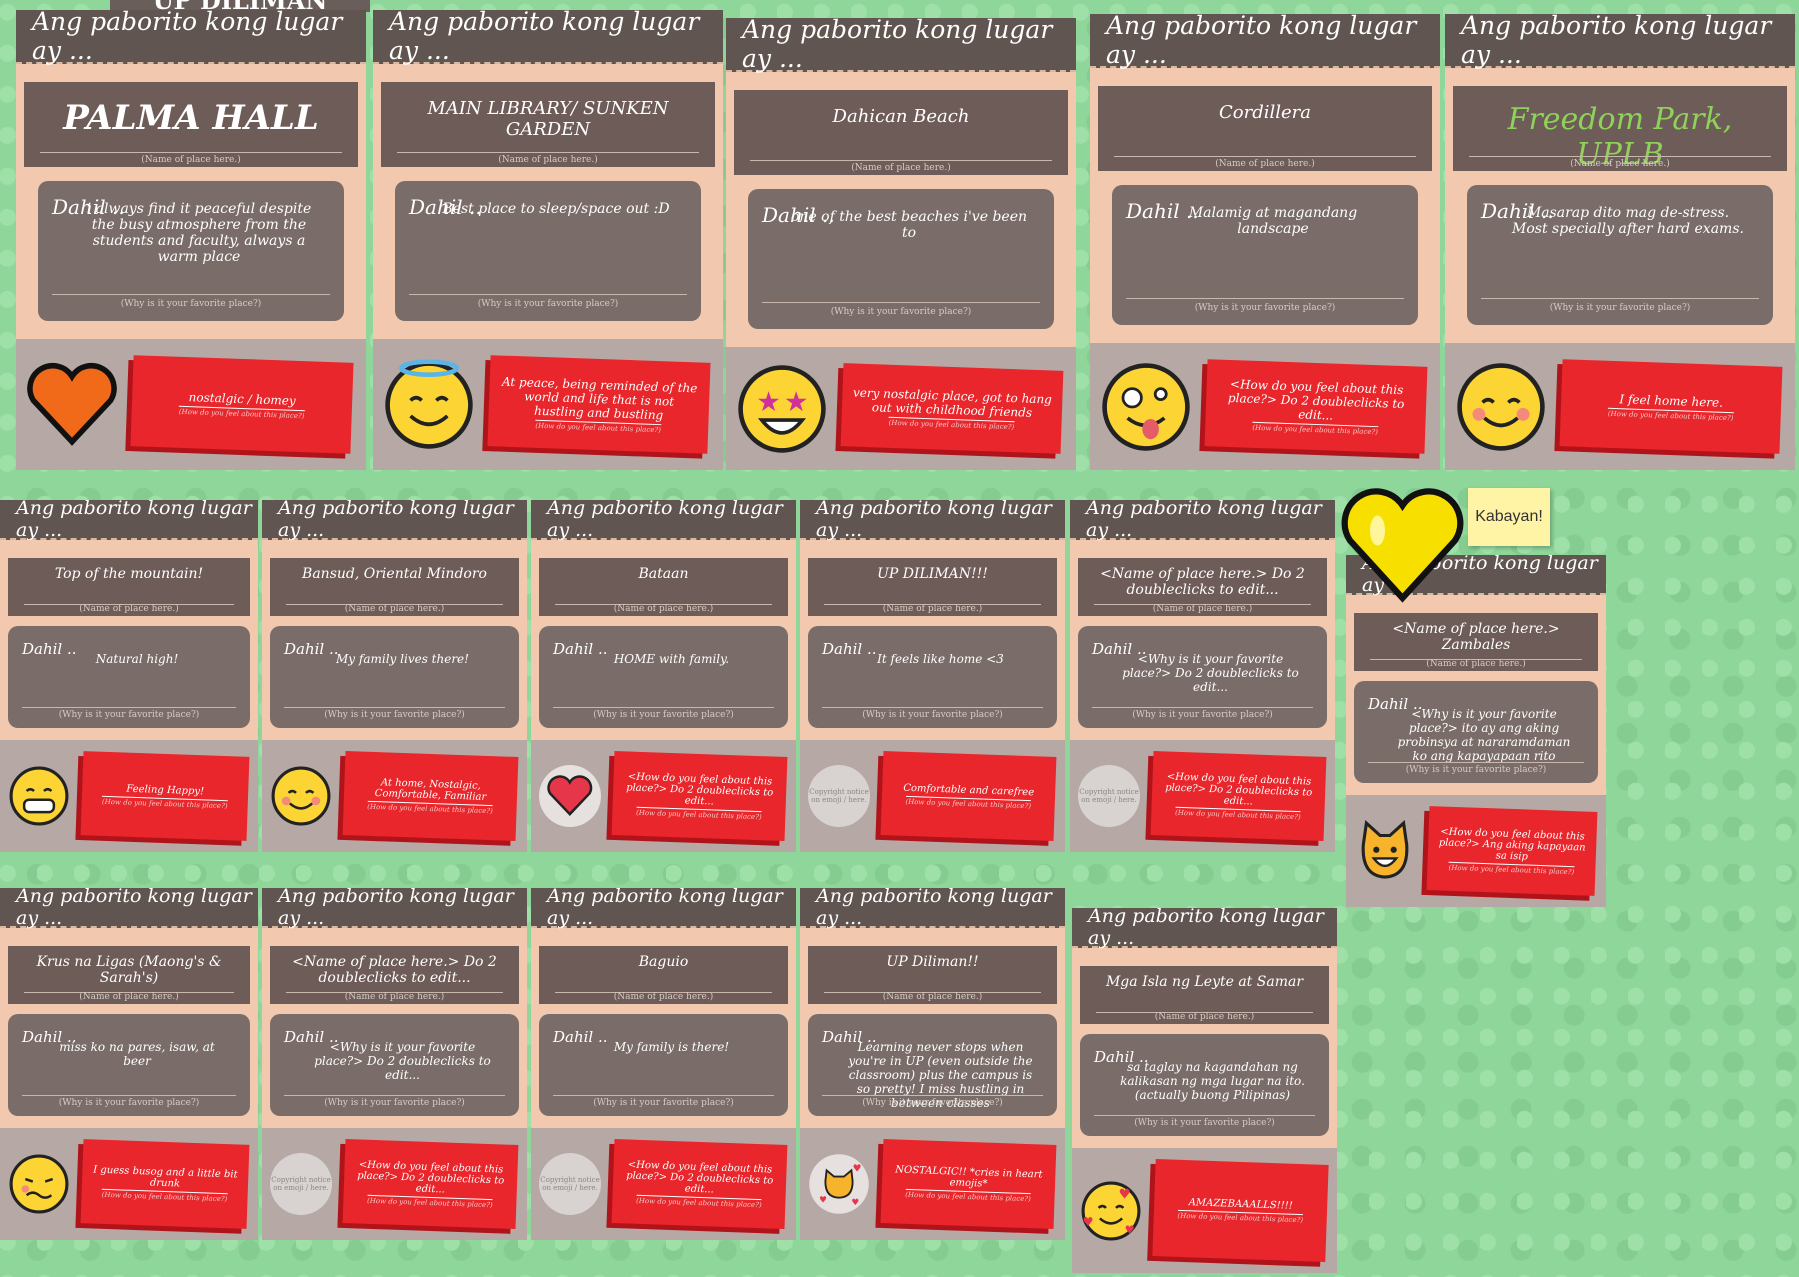  I want to click on place-name-box: Freedom Park, UPLB (Name of place here.), so click(1620, 129).